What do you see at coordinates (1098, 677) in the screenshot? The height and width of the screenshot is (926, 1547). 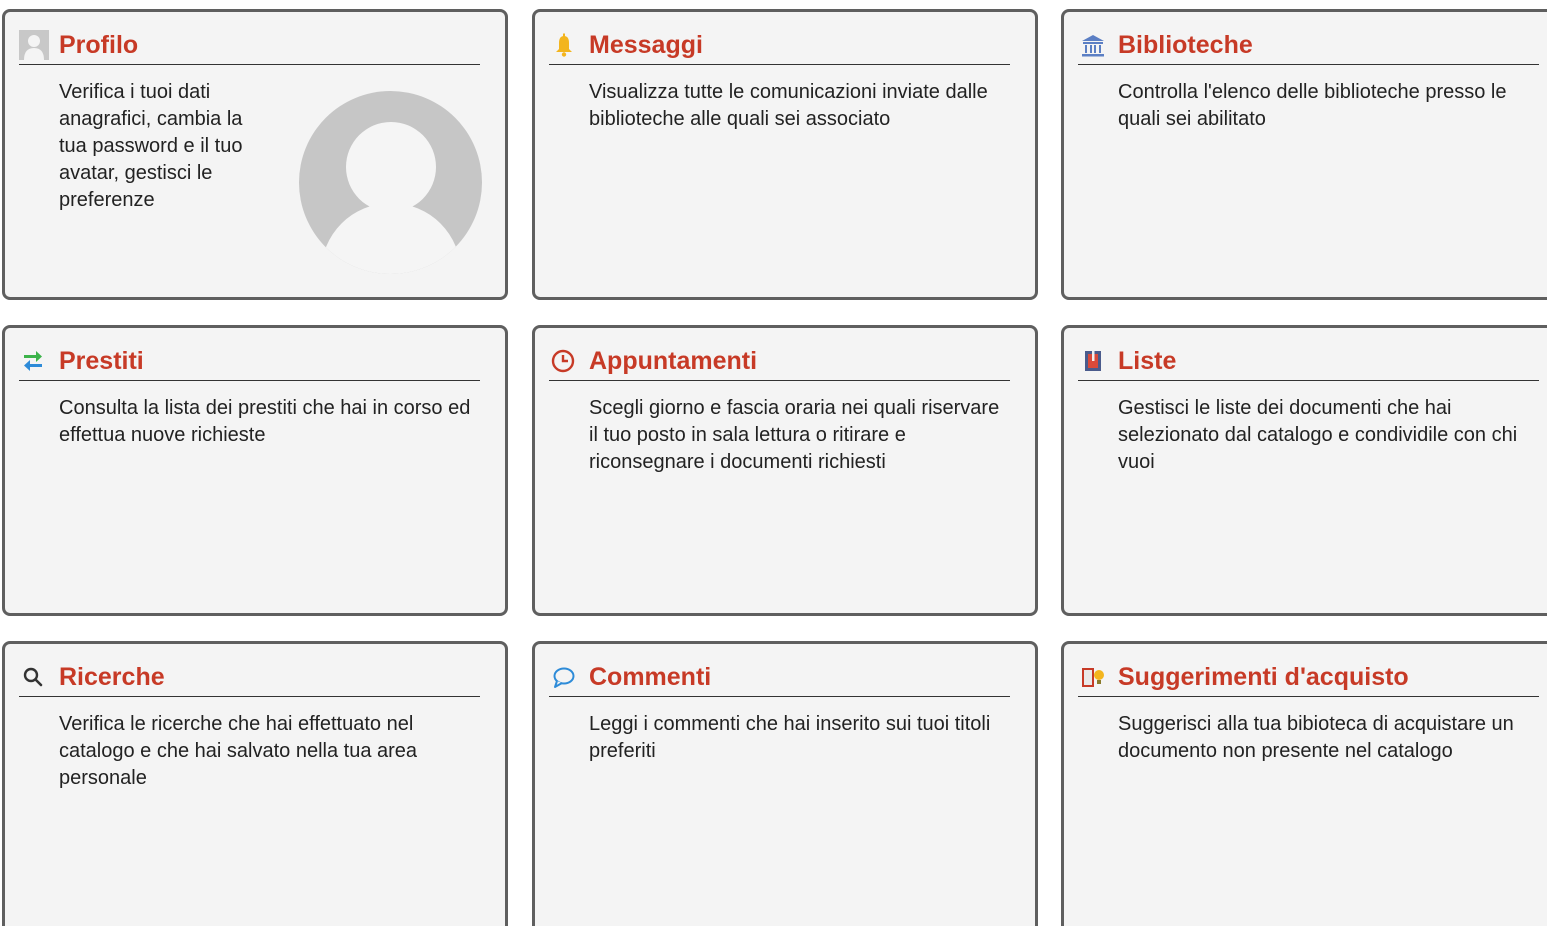 I see `book-lightbulb-icon` at bounding box center [1098, 677].